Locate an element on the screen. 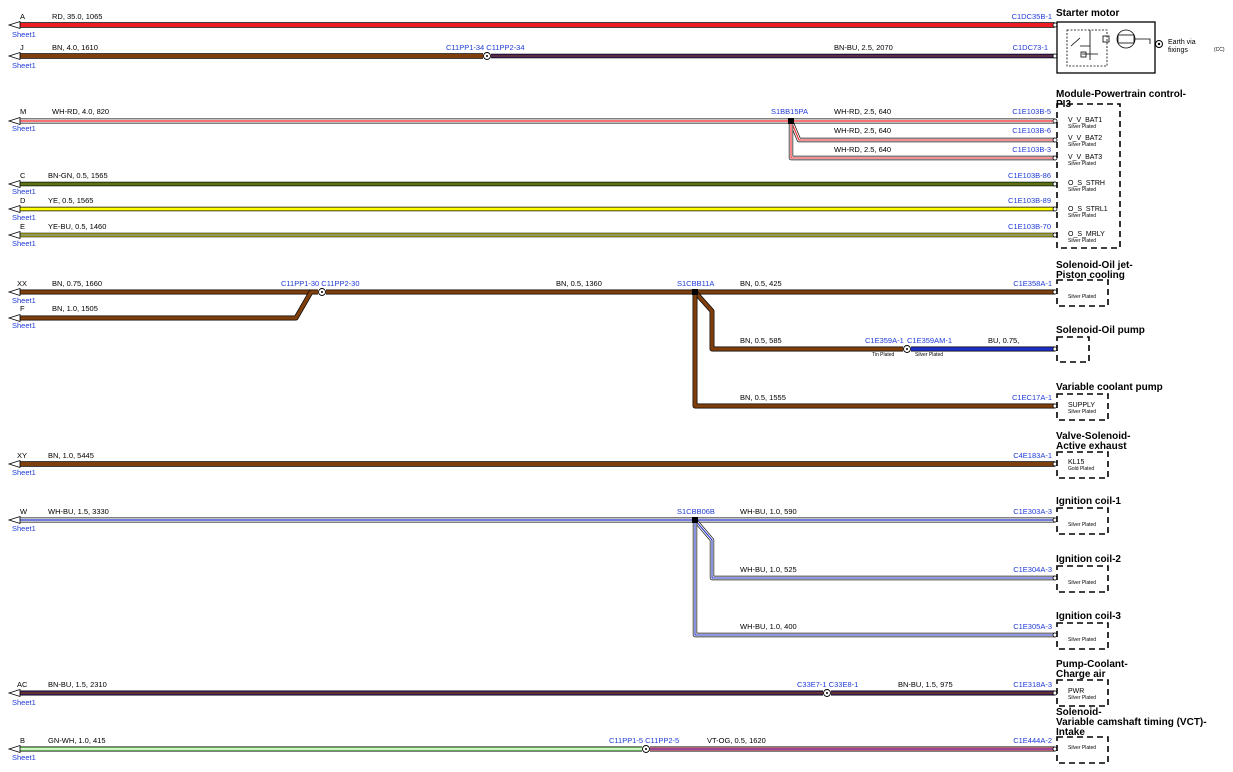  splice-label-j: C11PP1-34 C11PP2-34 is located at coordinates (485, 47).